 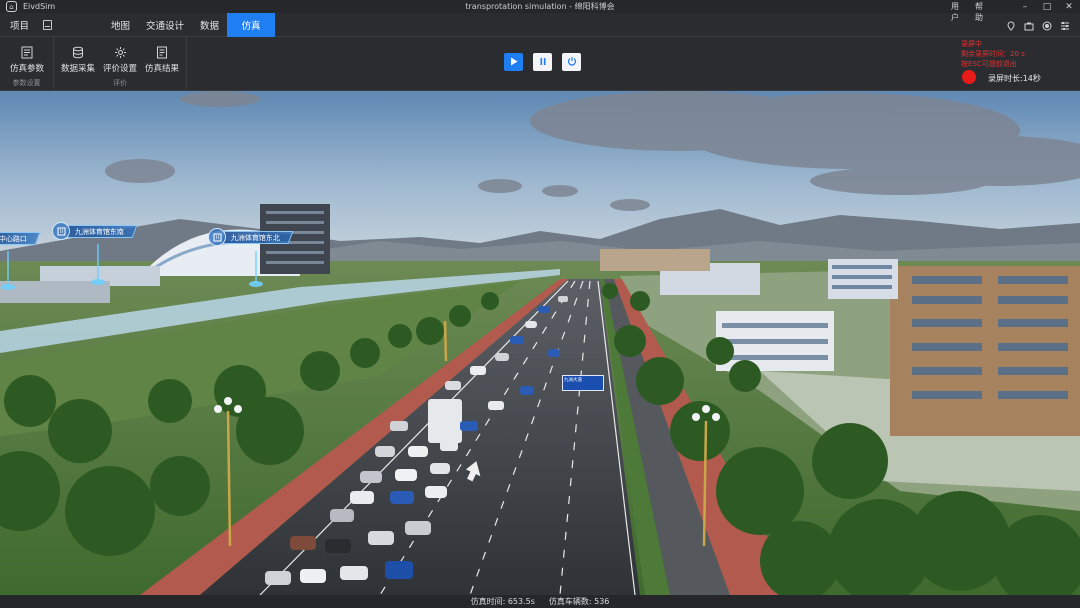 I want to click on stop-button, so click(x=571, y=62).